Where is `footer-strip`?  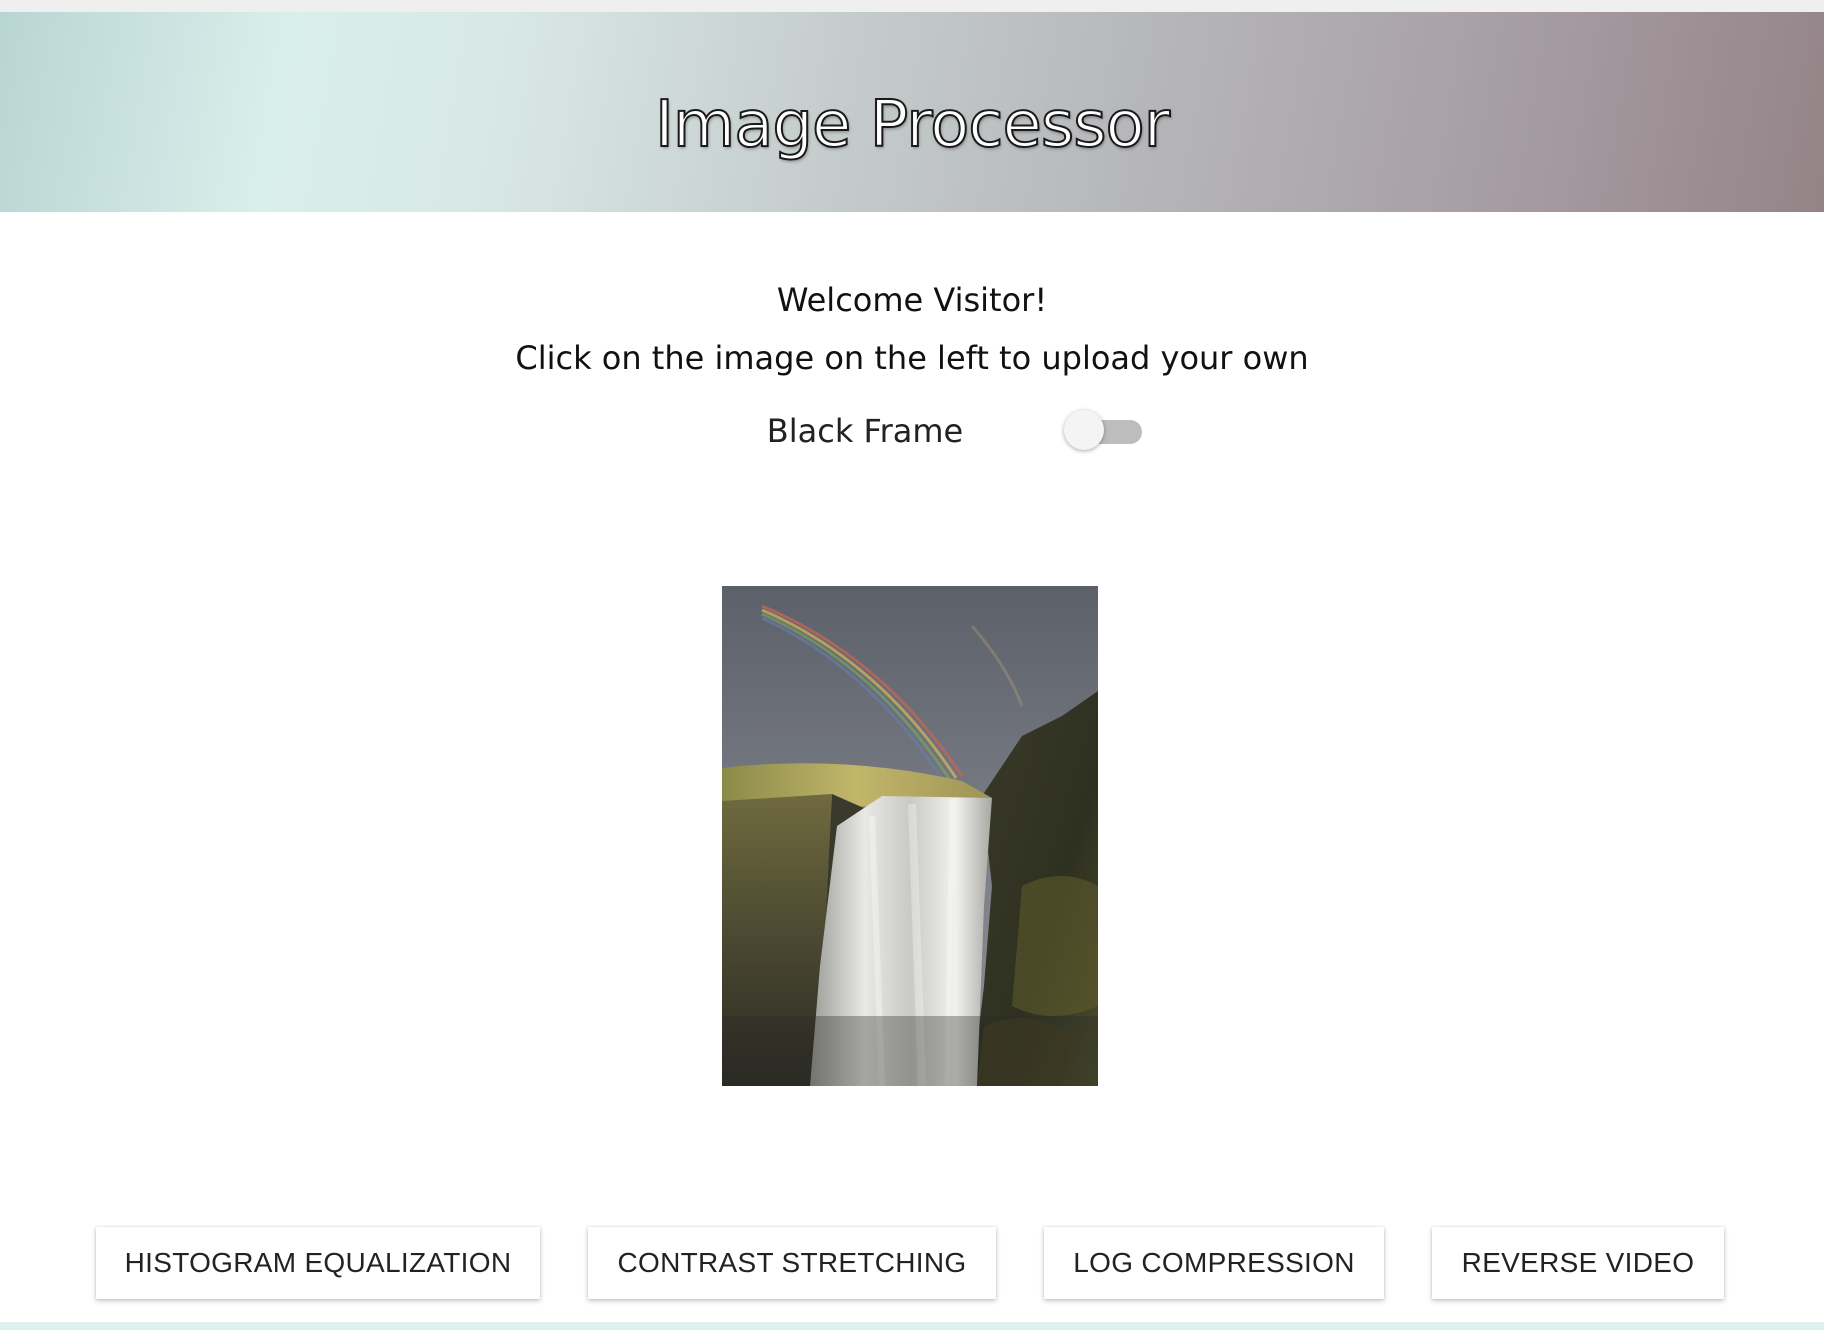
footer-strip is located at coordinates (912, 1326).